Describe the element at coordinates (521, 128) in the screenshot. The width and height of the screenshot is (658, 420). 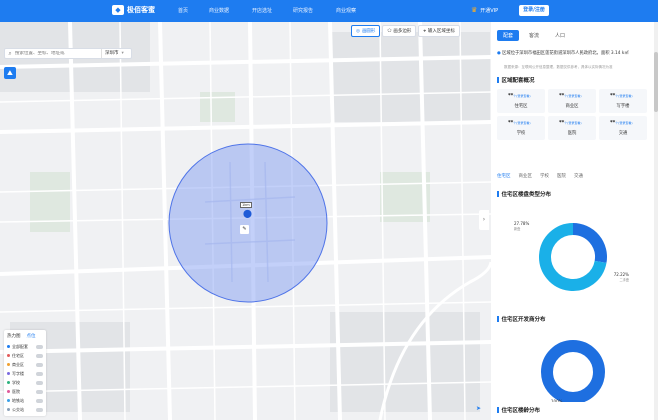
I see `facility-card: **个(登录查看) 学校` at that location.